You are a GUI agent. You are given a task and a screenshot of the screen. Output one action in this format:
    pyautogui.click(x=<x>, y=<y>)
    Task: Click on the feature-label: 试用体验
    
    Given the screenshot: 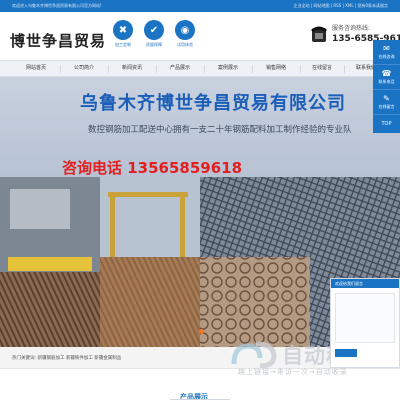 What is the action you would take?
    pyautogui.click(x=185, y=44)
    